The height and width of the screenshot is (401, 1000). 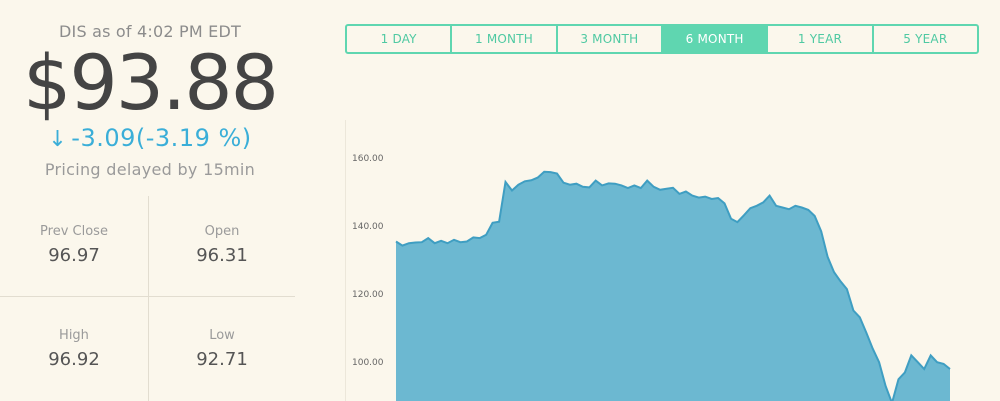 What do you see at coordinates (610, 39) in the screenshot?
I see `range-3-month-button: 3 MONTH` at bounding box center [610, 39].